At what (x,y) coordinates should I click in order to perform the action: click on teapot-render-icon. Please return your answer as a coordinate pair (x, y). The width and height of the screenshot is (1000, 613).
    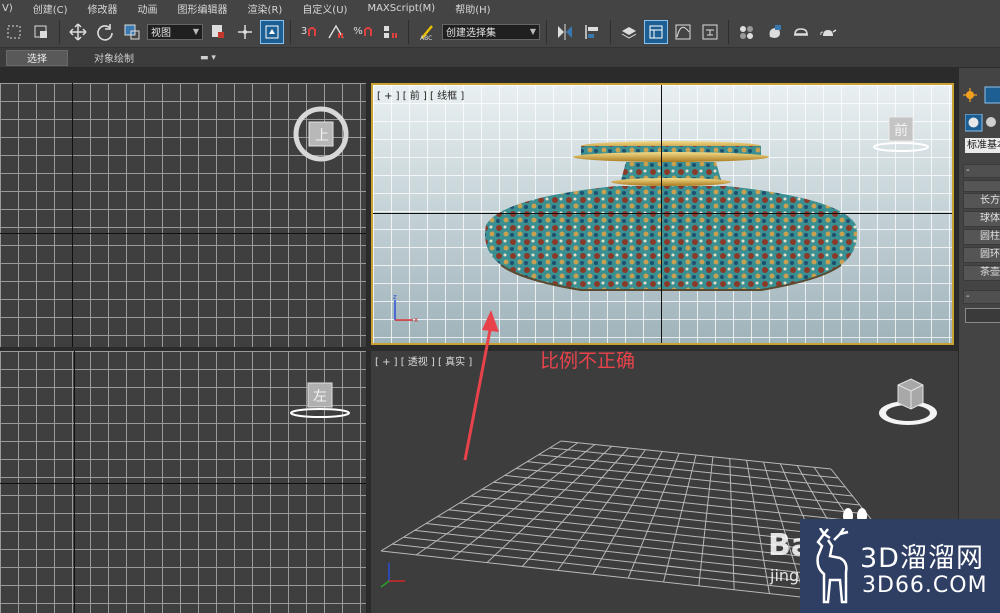
    Looking at the image, I should click on (828, 32).